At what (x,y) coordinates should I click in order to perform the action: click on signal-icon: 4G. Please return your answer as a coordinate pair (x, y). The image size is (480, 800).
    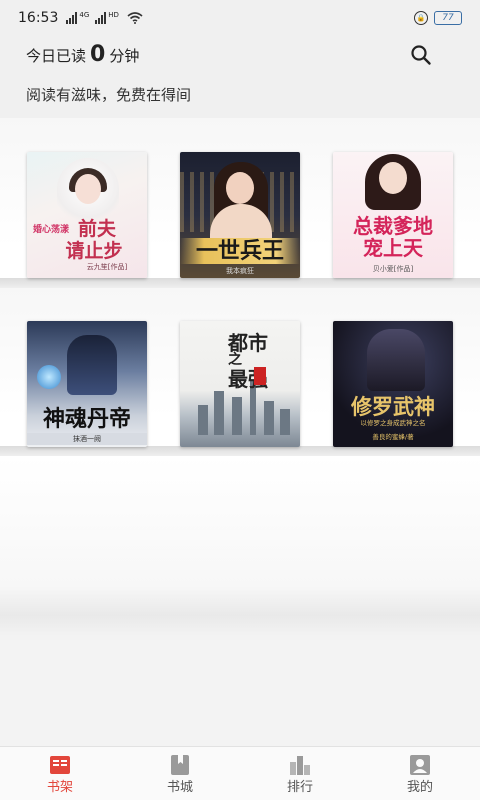
    Looking at the image, I should click on (77, 18).